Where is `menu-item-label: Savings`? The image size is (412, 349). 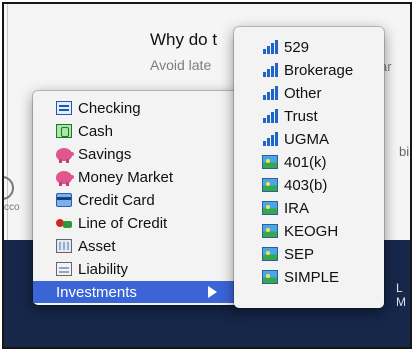
menu-item-label: Savings is located at coordinates (105, 154).